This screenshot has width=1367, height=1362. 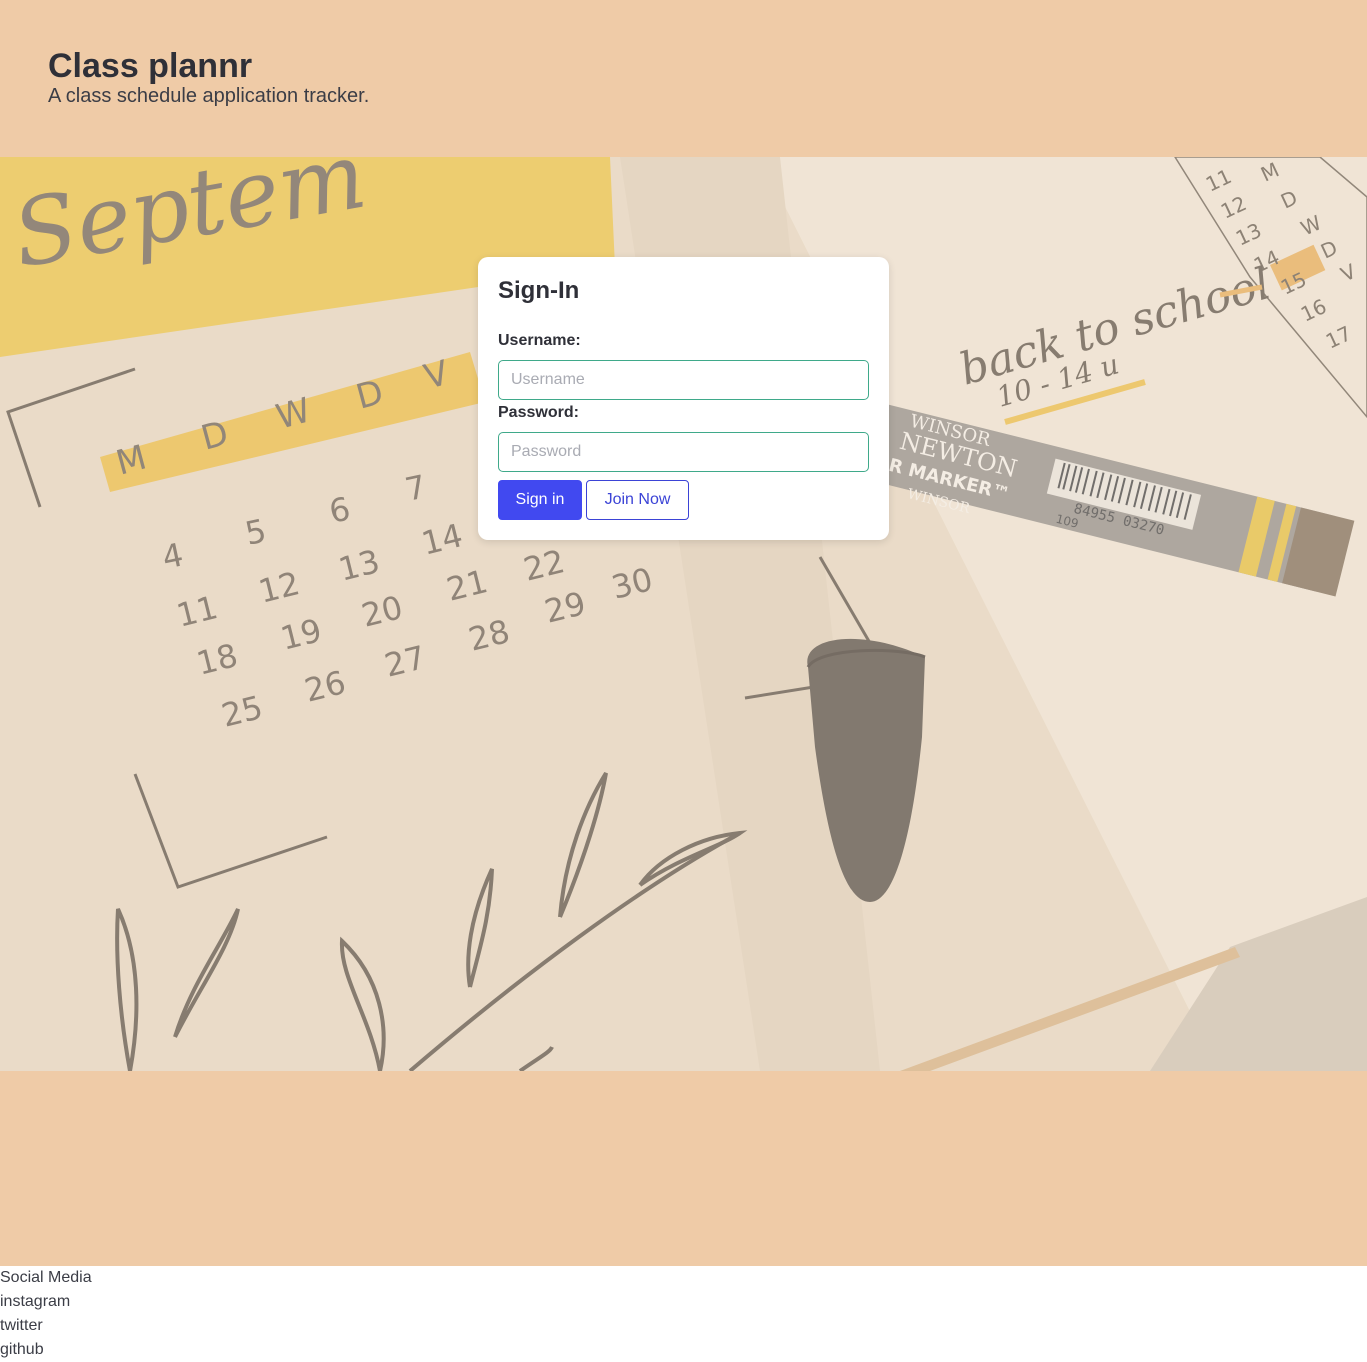 I want to click on password-input, so click(x=683, y=452).